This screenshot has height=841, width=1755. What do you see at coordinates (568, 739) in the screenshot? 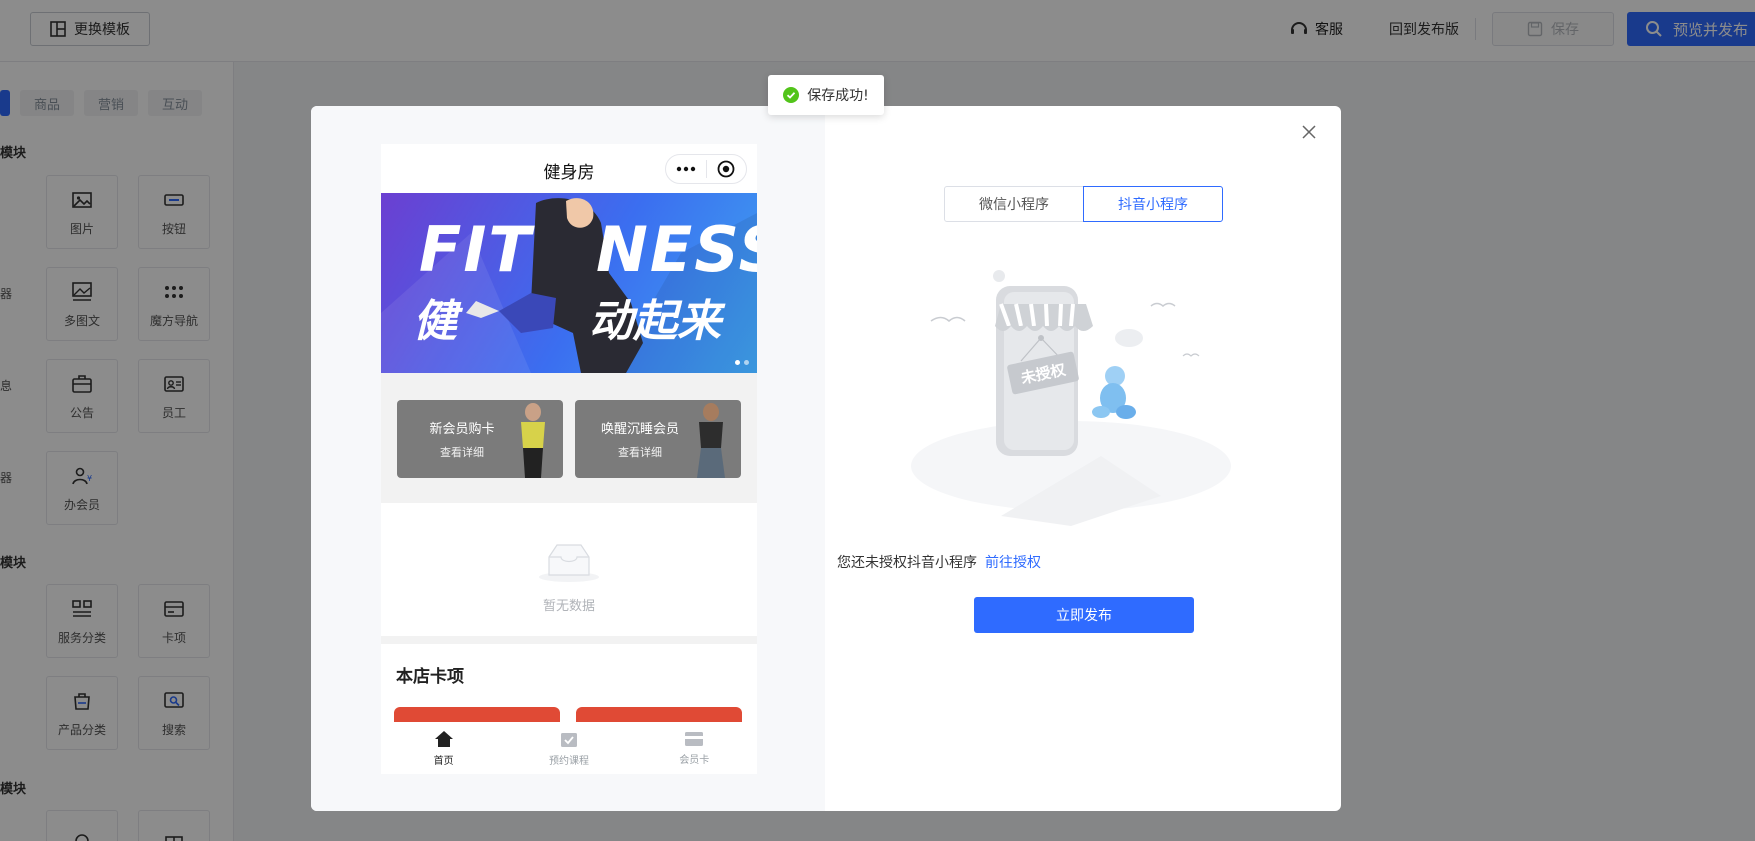
I see `calendar-check-icon` at bounding box center [568, 739].